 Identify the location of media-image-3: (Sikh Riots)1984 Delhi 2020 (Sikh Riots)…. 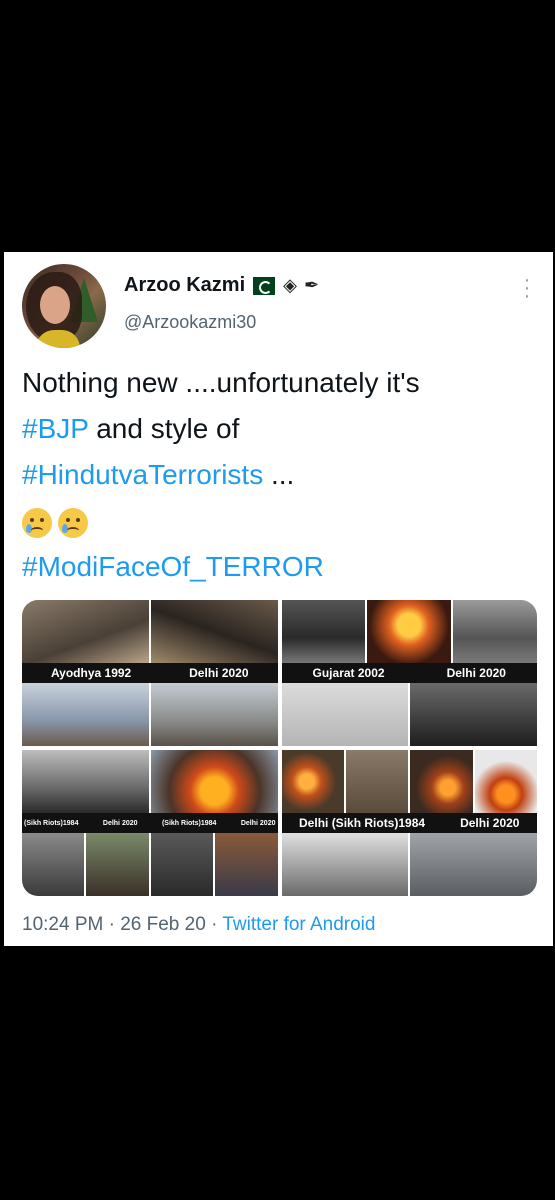
(150, 823).